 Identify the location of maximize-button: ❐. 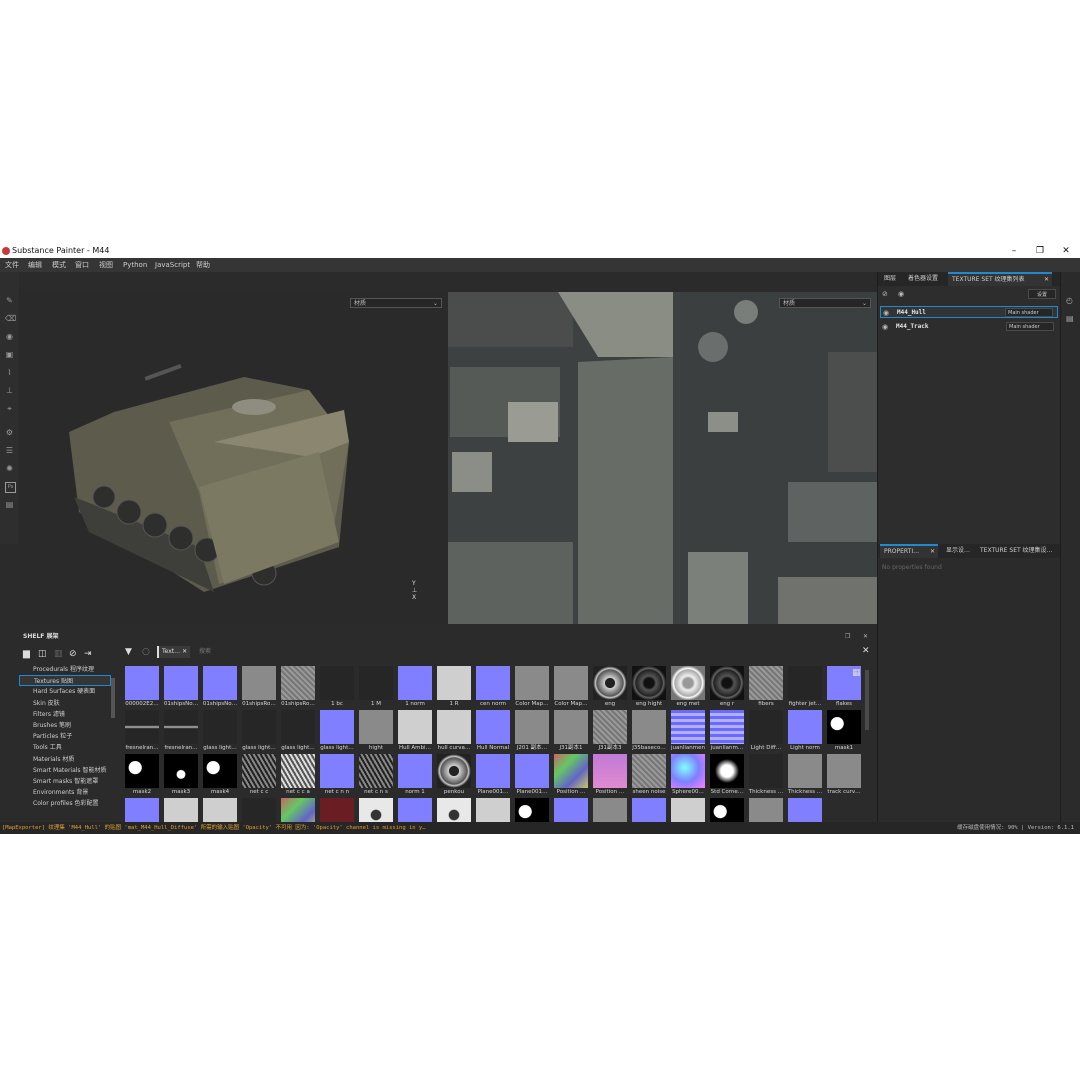
(1040, 251).